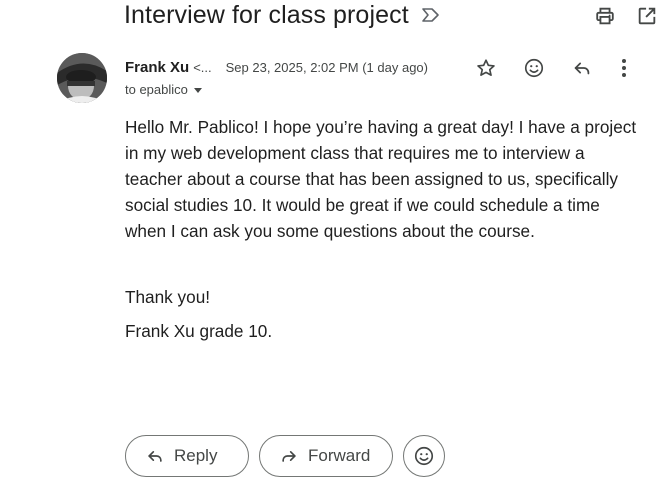 This screenshot has height=483, width=661. I want to click on reply-button: Reply, so click(187, 456).